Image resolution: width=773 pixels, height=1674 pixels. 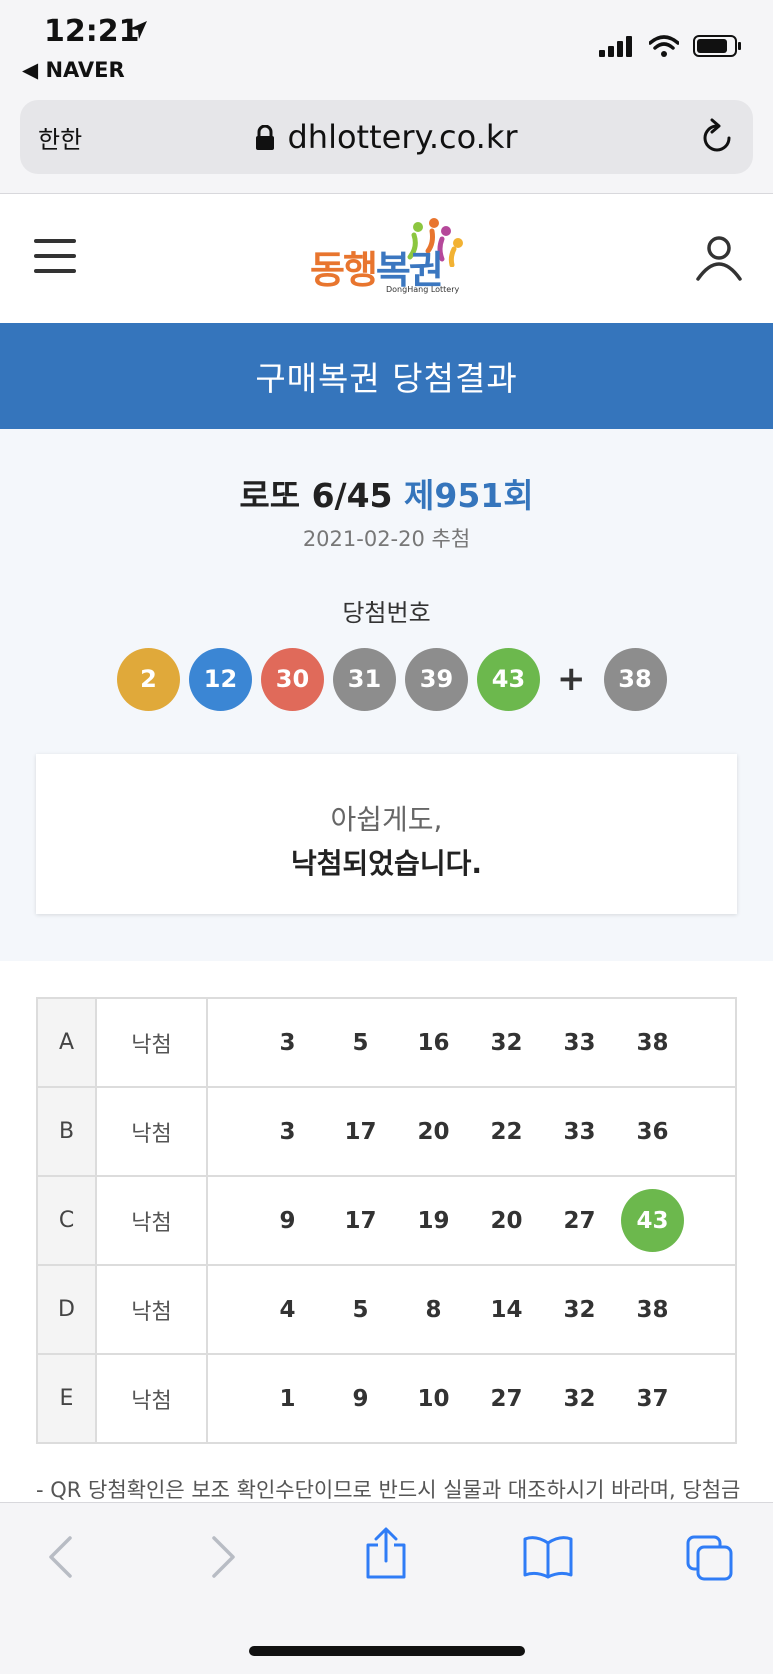 What do you see at coordinates (386, 863) in the screenshot?
I see `result-message-line2: 낙첨되었습니다.` at bounding box center [386, 863].